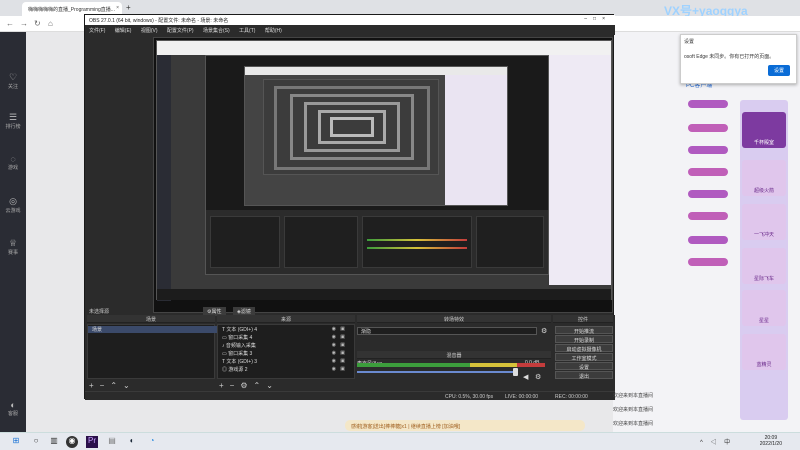  I want to click on new-tab-button: +, so click(128, 7).